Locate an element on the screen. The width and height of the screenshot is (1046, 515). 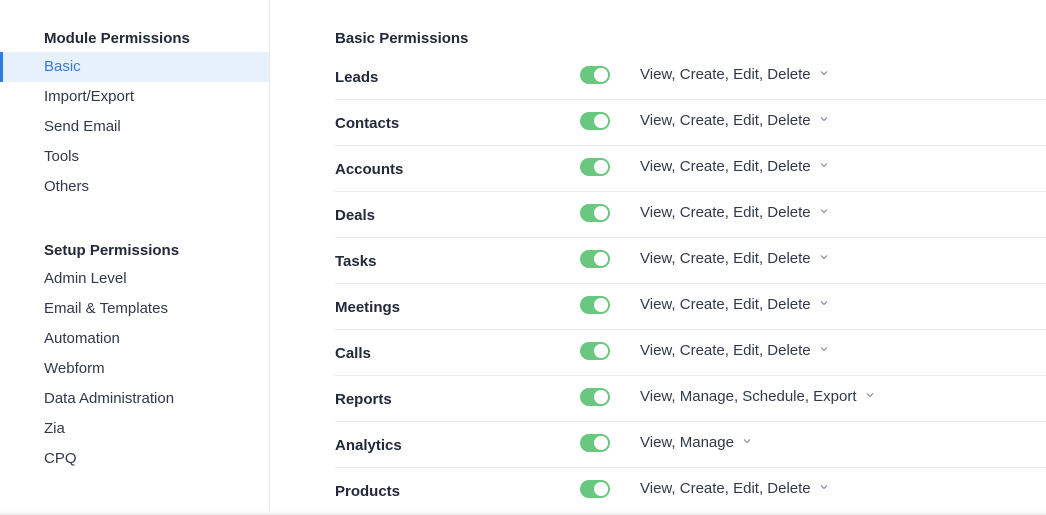
permission-row-calls: Calls View, Create, Edit, Delete is located at coordinates (690, 353).